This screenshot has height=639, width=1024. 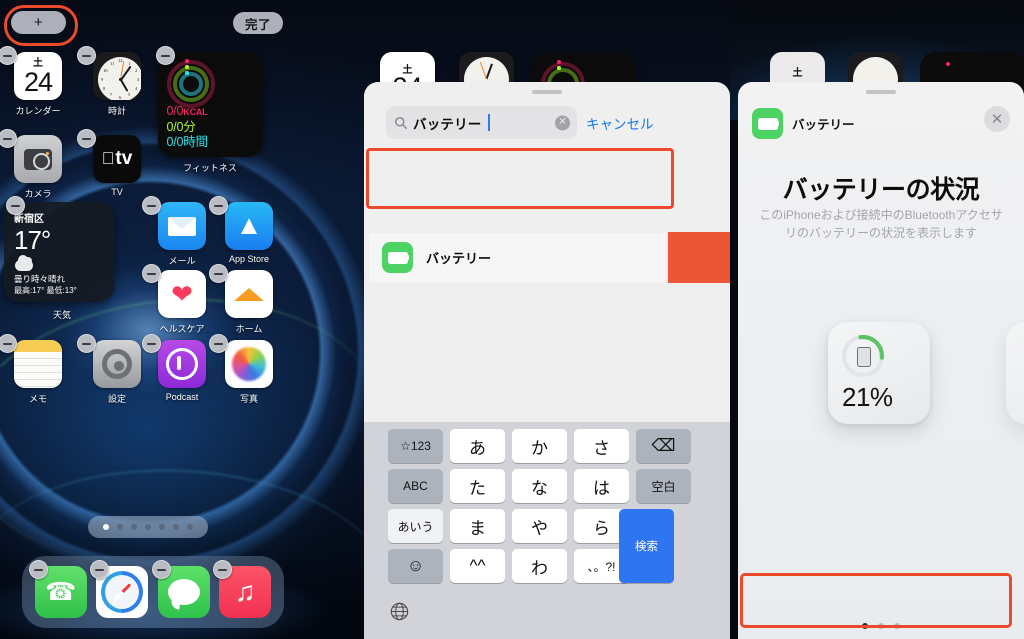 I want to click on key-wa: わ, so click(x=539, y=566).